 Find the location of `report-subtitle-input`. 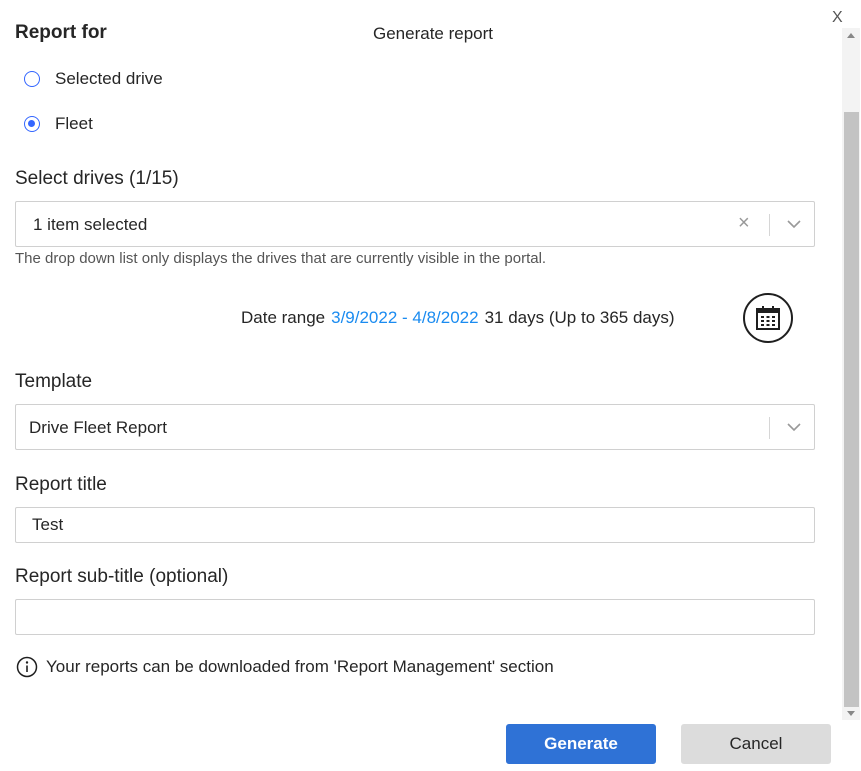

report-subtitle-input is located at coordinates (415, 617).